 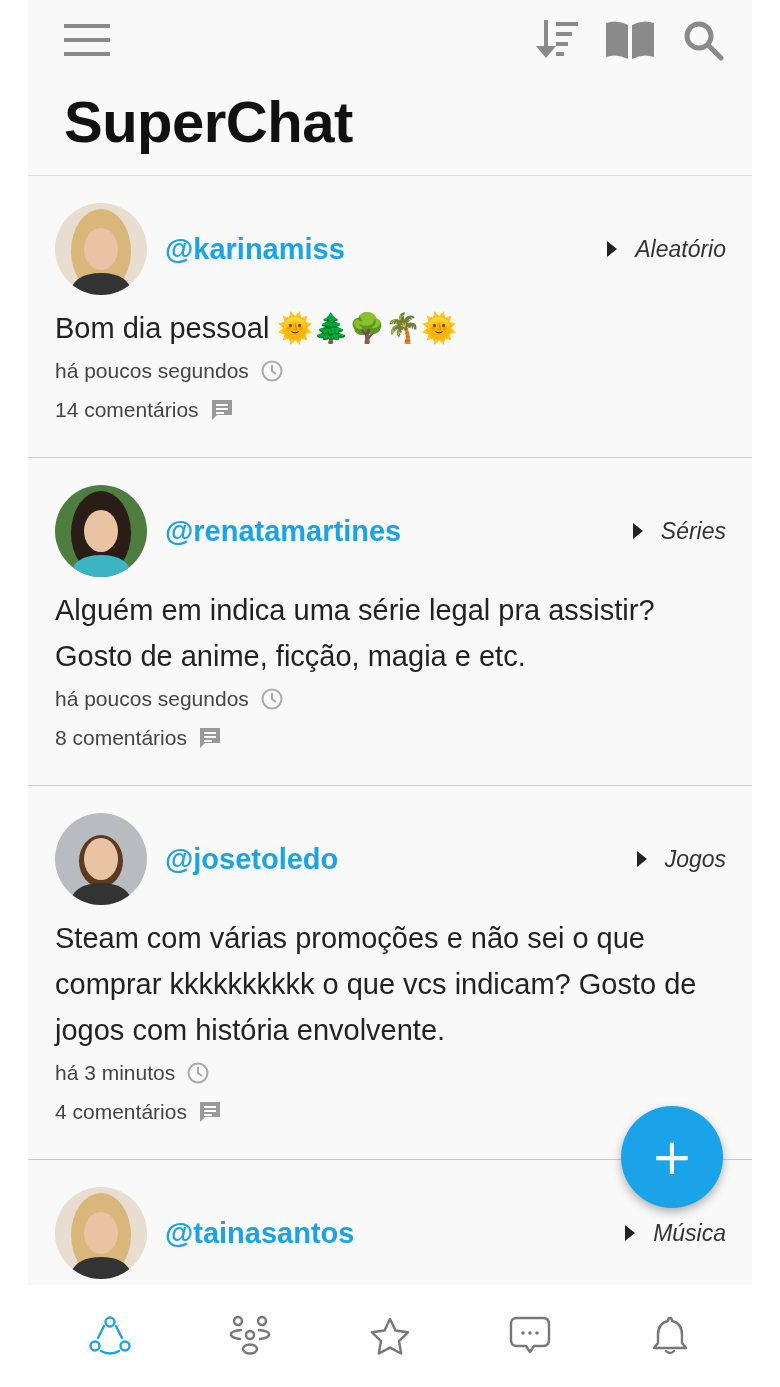 I want to click on username: @renatamartines, so click(x=390, y=531).